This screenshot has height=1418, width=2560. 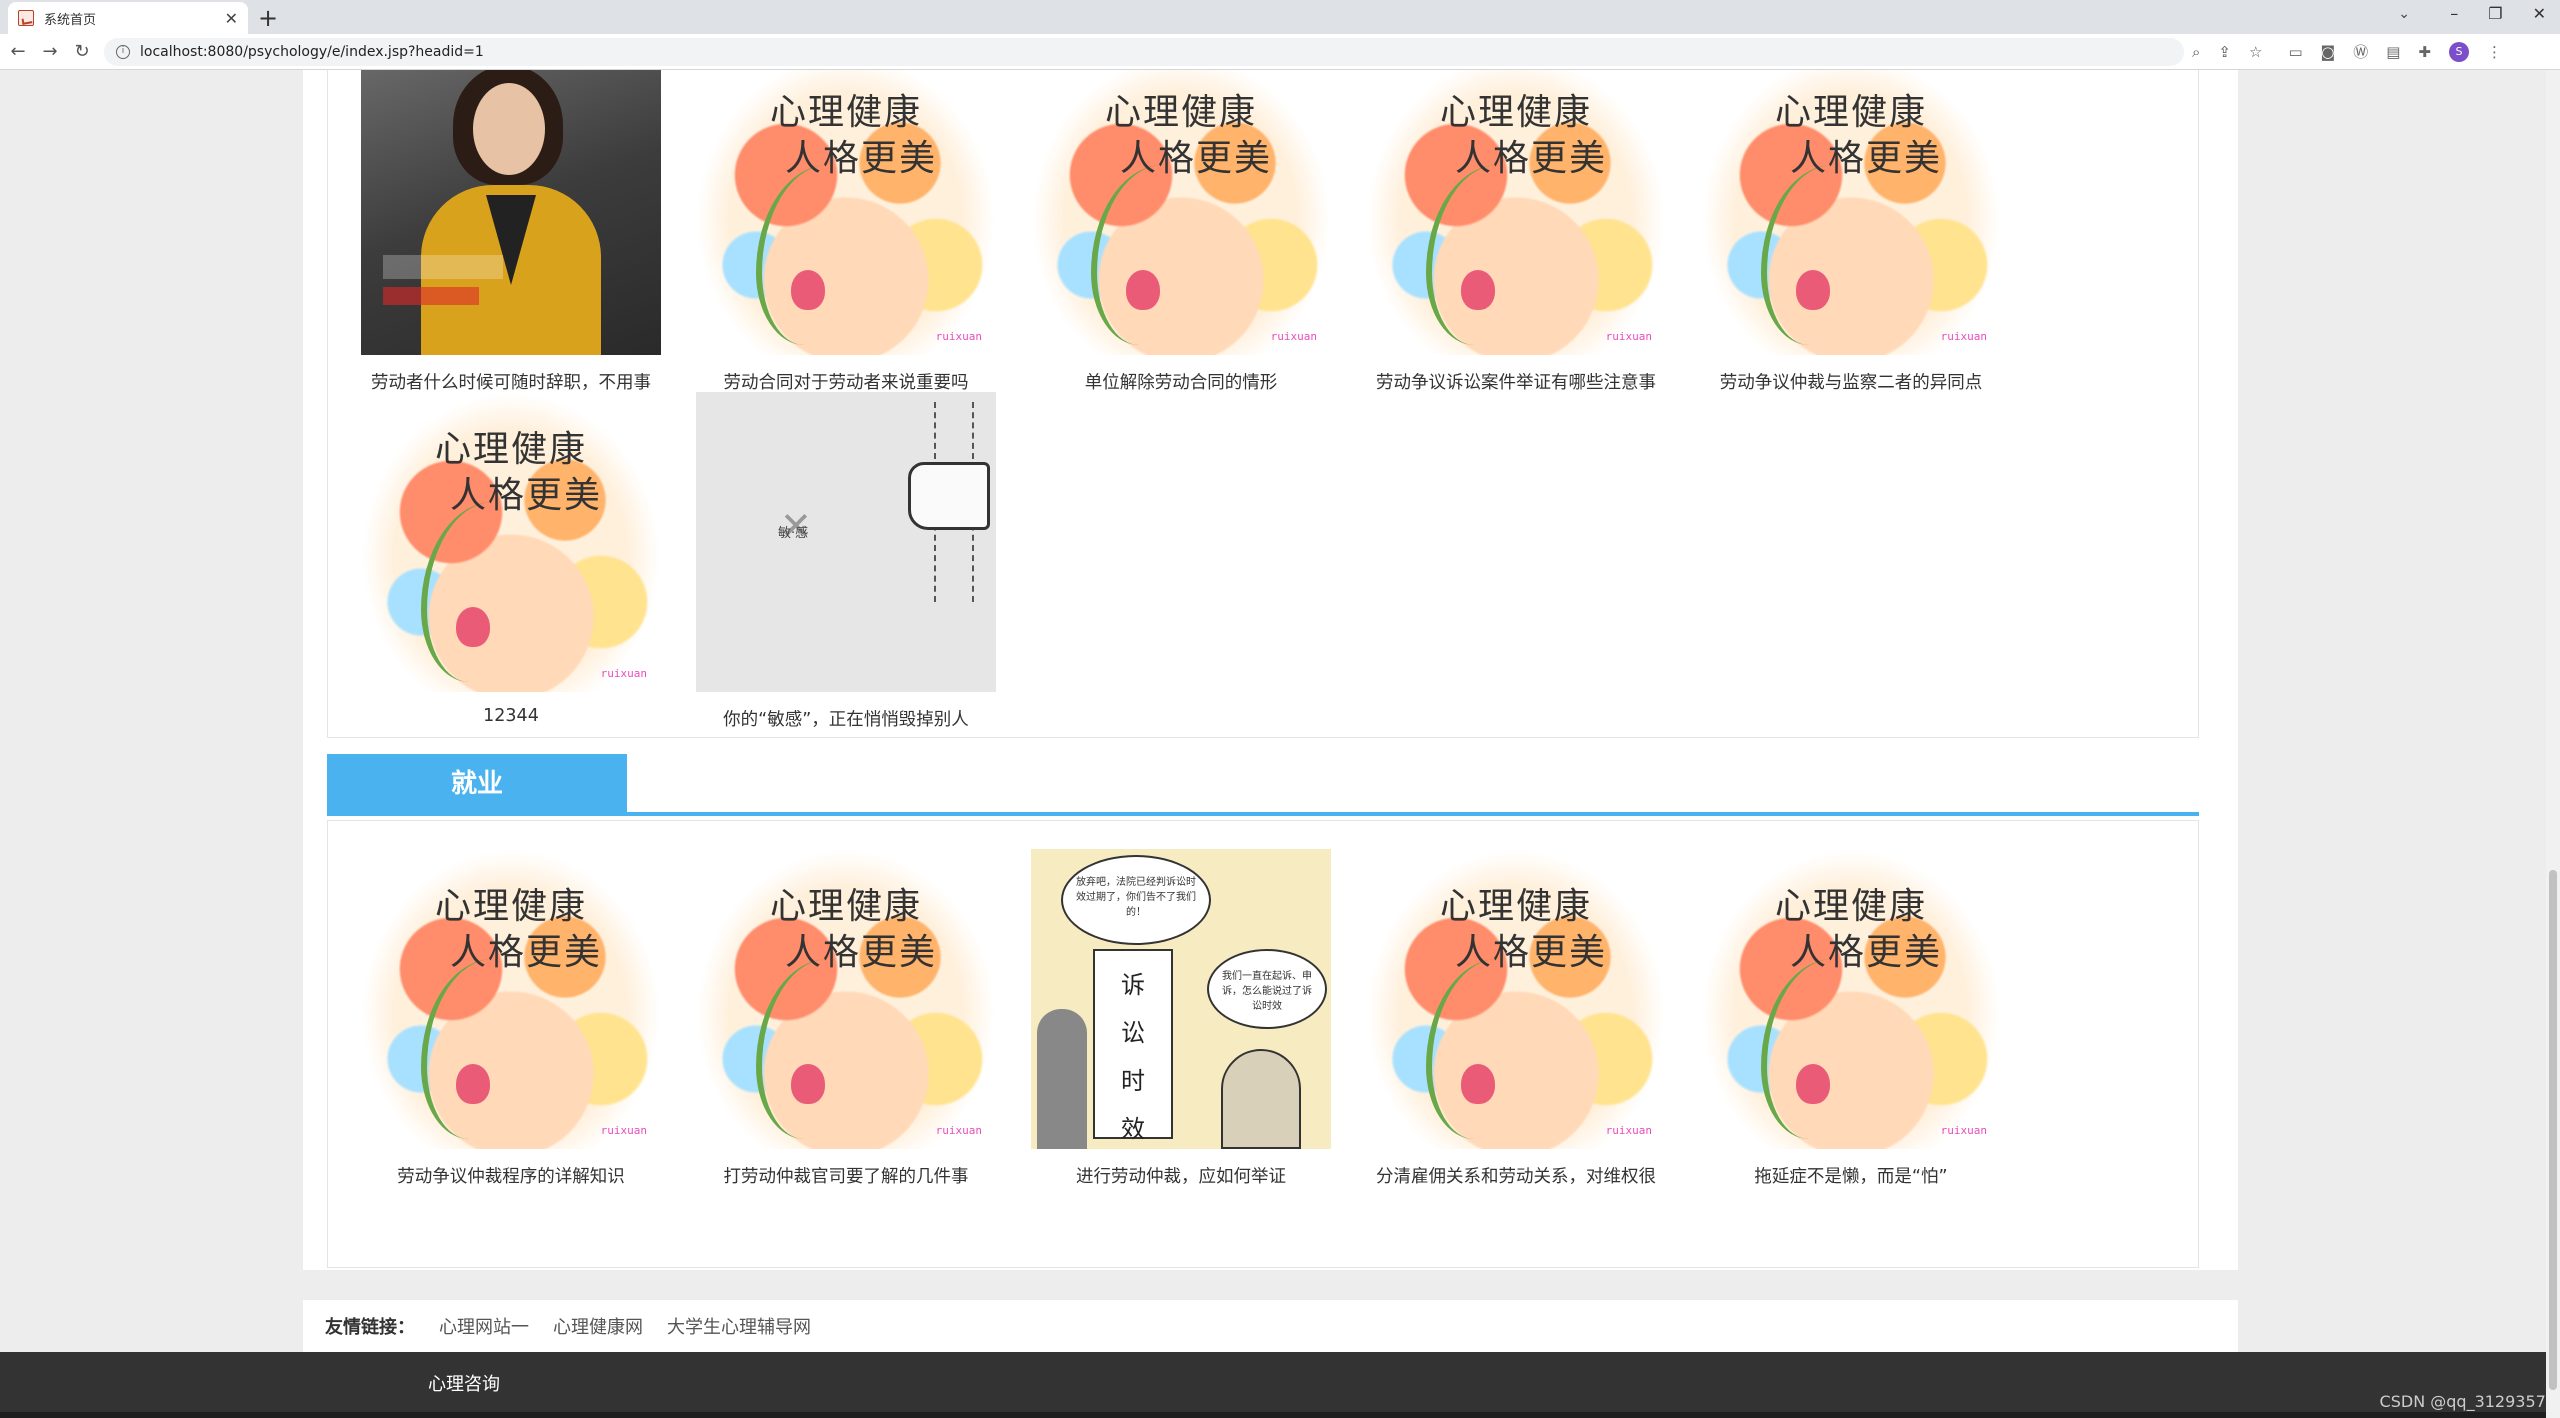 What do you see at coordinates (846, 1175) in the screenshot?
I see `article-title: 打劳动仲裁官司要了解的几件事` at bounding box center [846, 1175].